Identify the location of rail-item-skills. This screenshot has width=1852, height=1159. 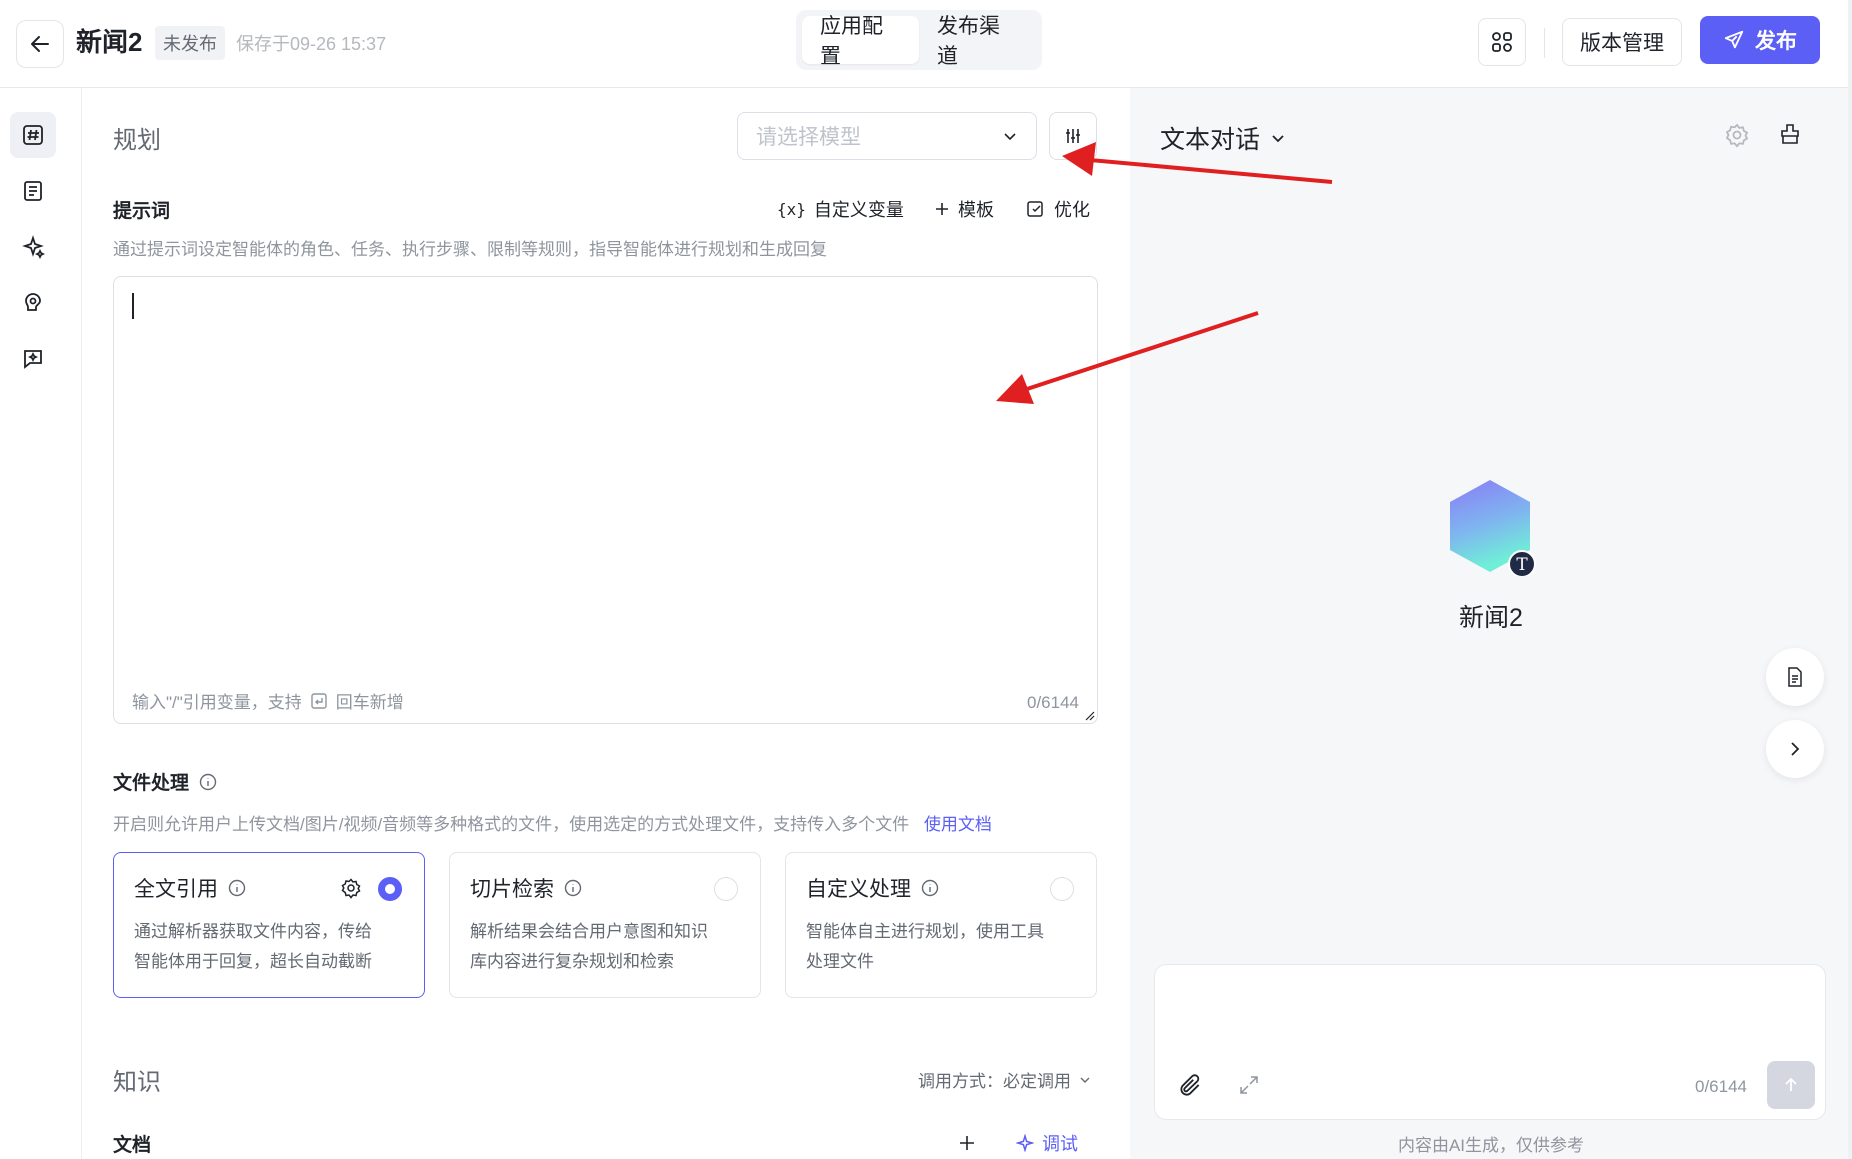
(33, 247).